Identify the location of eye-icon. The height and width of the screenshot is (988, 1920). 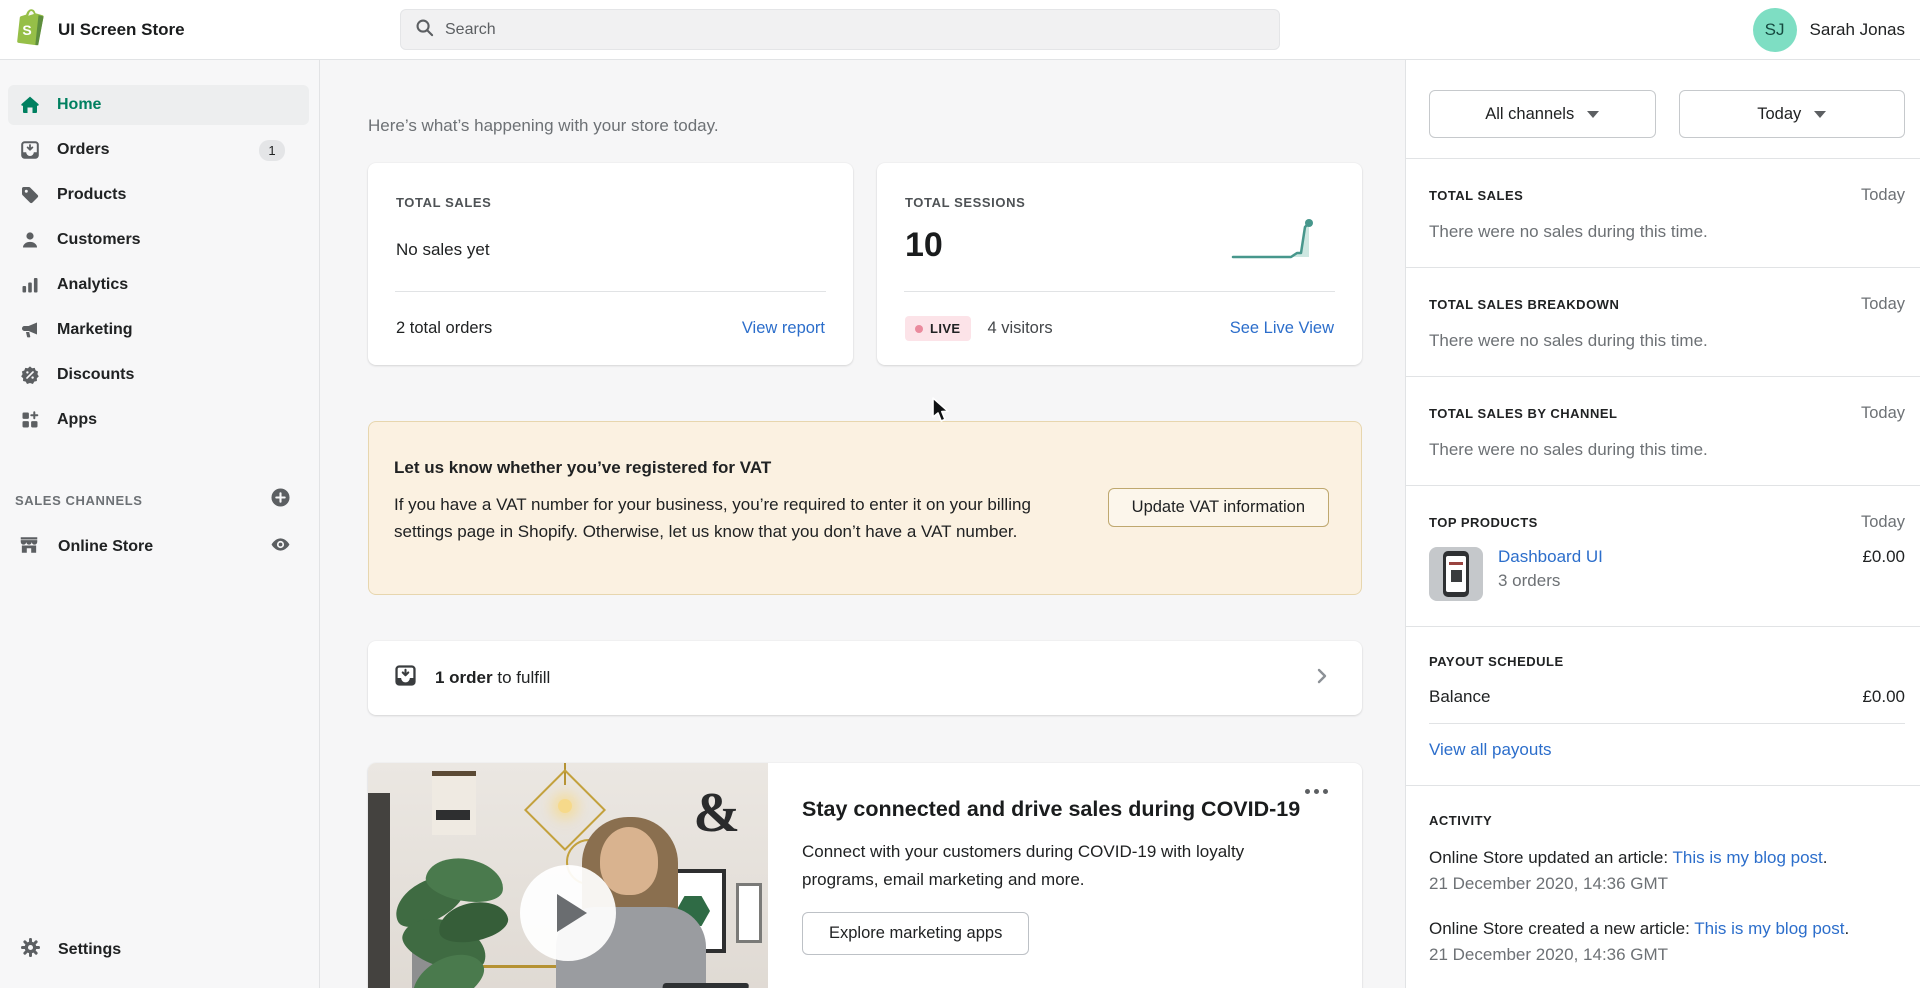
(280, 547).